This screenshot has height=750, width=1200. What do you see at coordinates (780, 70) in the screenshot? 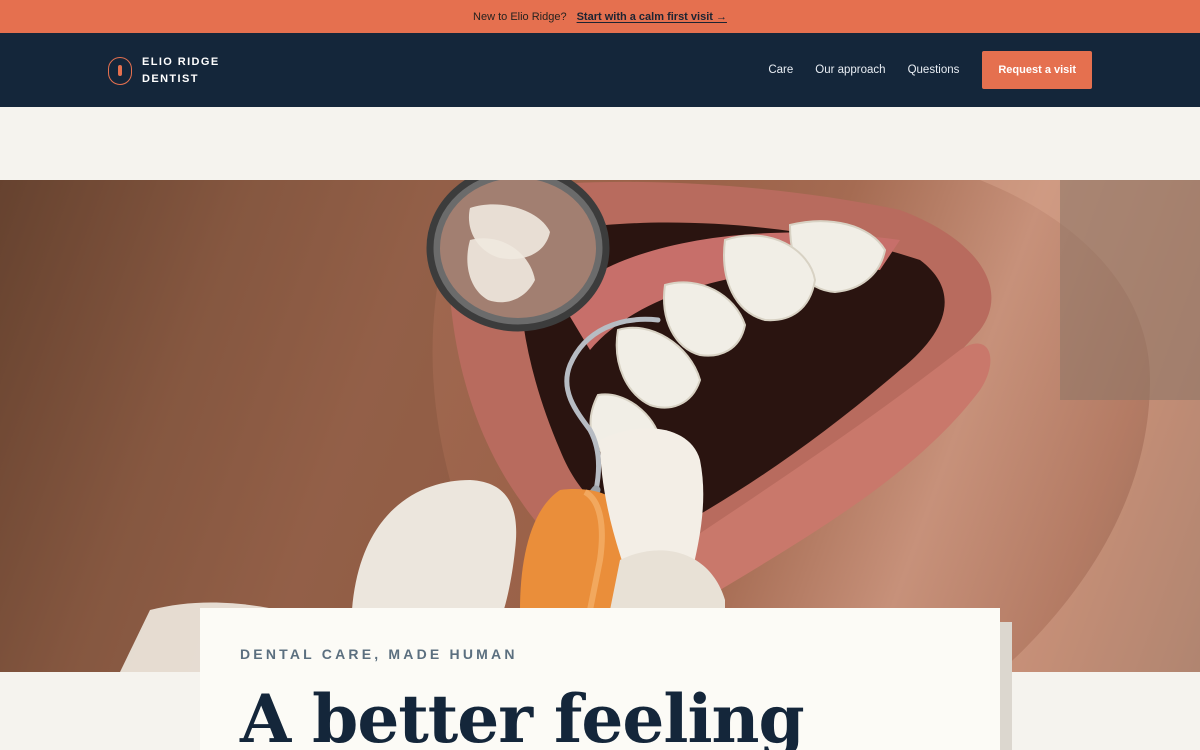
I see `nav-care: Care` at bounding box center [780, 70].